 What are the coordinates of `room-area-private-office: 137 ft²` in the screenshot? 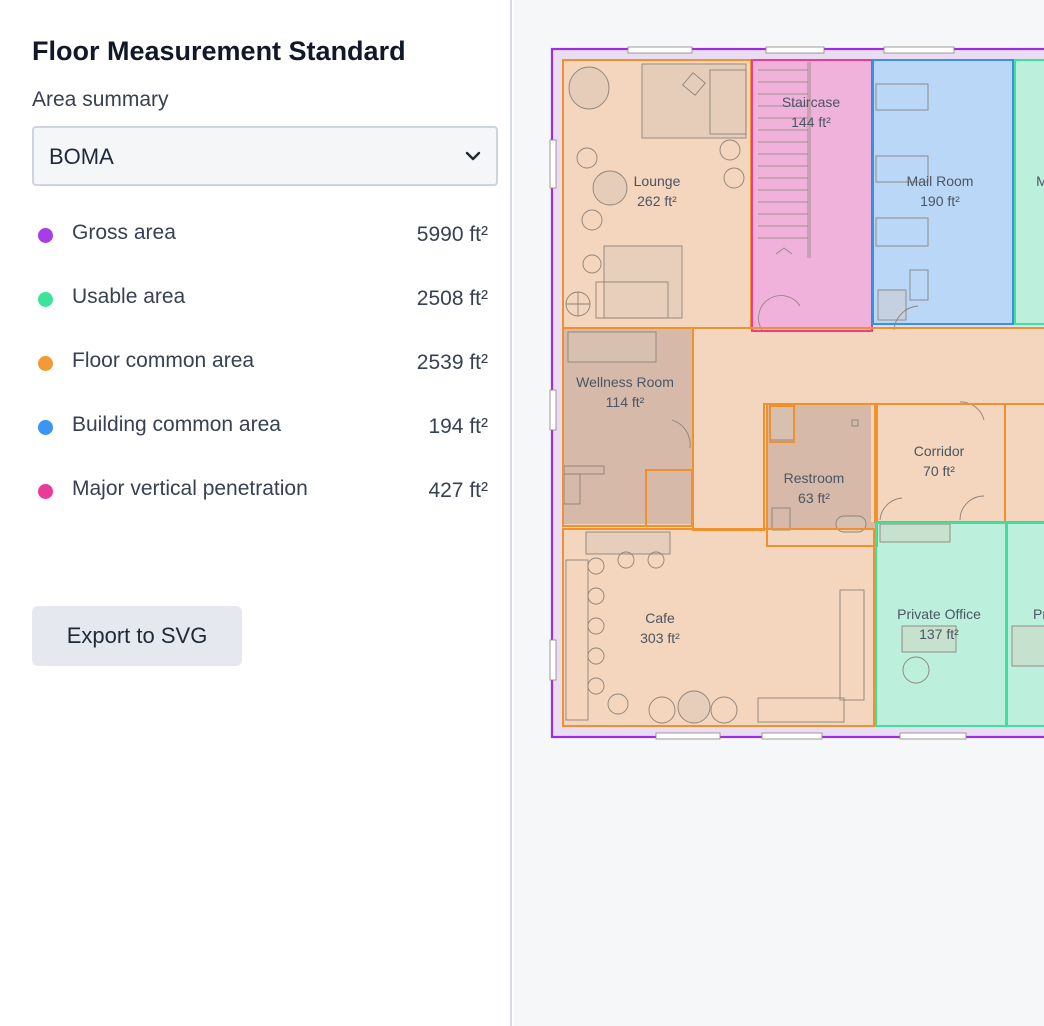 It's located at (939, 634).